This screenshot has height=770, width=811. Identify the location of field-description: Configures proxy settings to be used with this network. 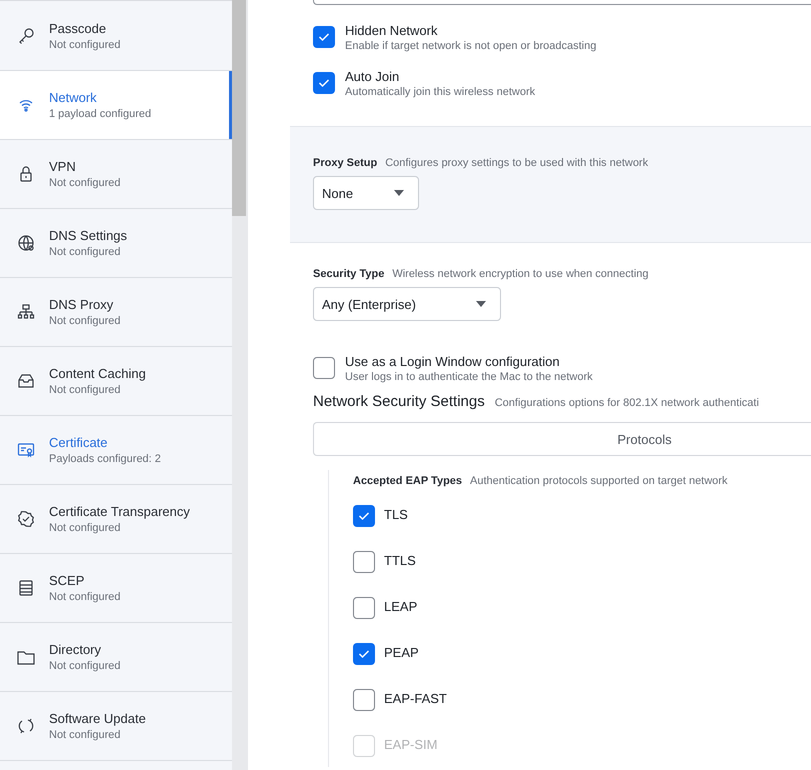
(516, 163).